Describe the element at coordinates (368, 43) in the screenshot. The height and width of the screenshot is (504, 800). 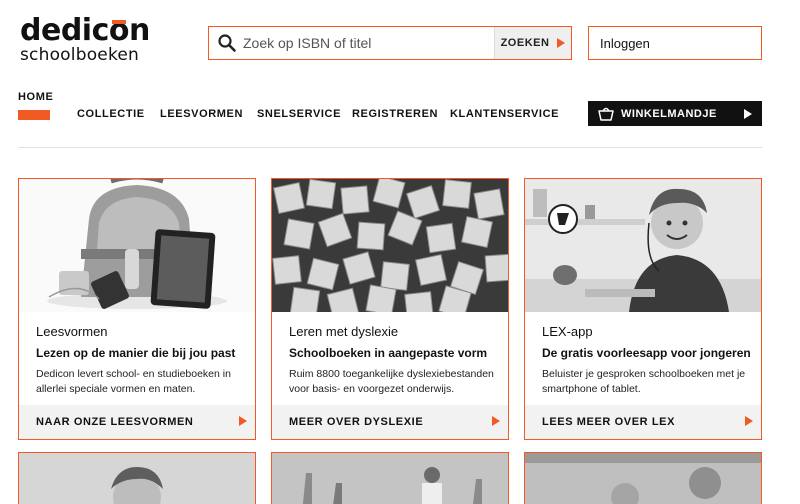
I see `search-input` at that location.